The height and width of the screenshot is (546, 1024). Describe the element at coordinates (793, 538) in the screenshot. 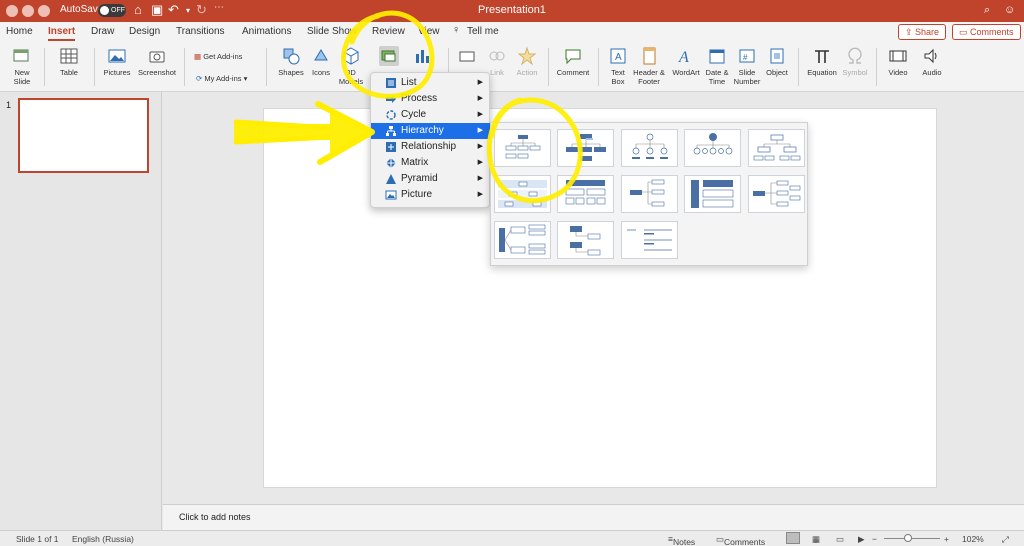

I see `normal-view-button` at that location.